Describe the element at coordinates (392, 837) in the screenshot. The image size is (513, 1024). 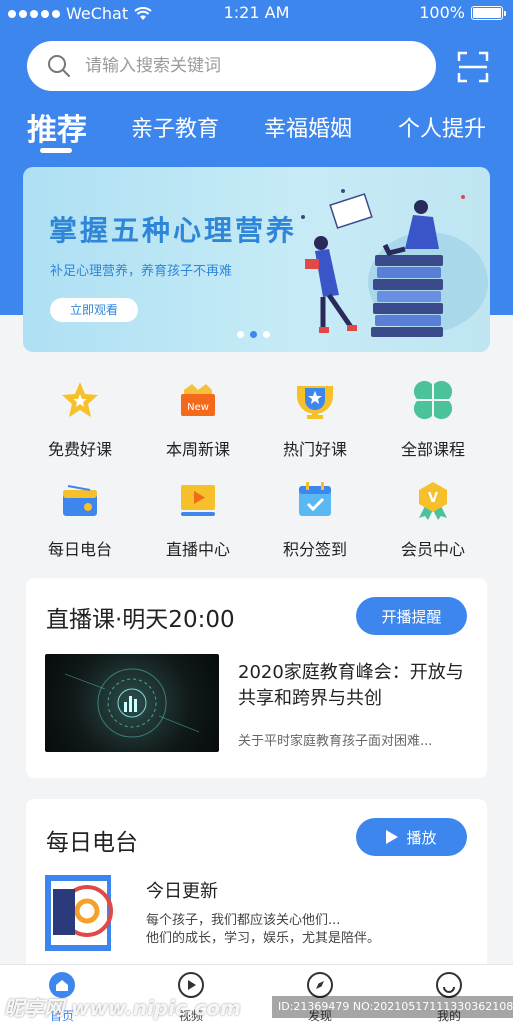
I see `play-icon` at that location.